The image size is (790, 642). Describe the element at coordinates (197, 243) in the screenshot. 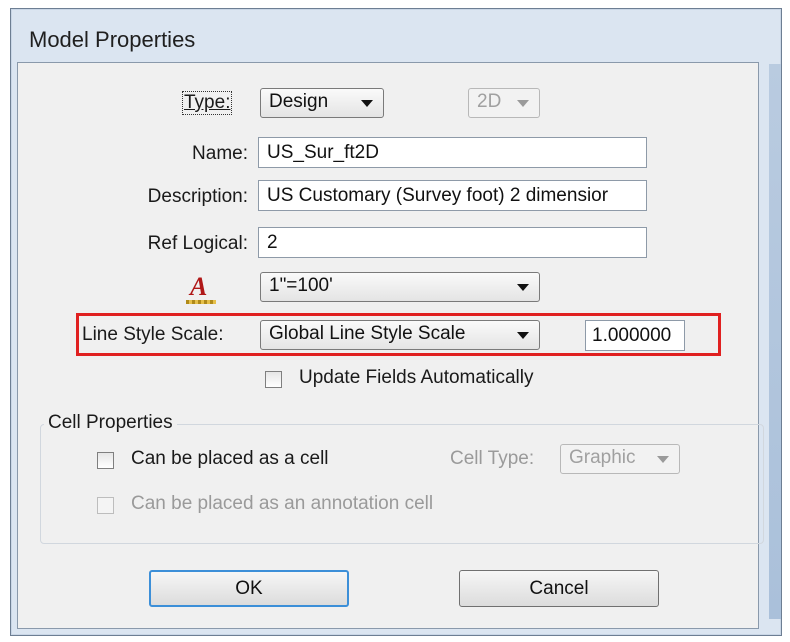

I see `ref-logical-label: Ref Logical:` at that location.